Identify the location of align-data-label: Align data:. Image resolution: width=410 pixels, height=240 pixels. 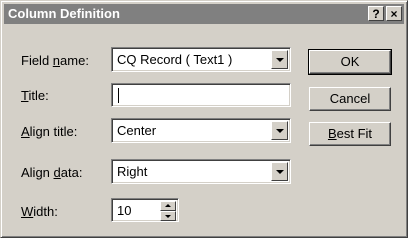
(51, 172).